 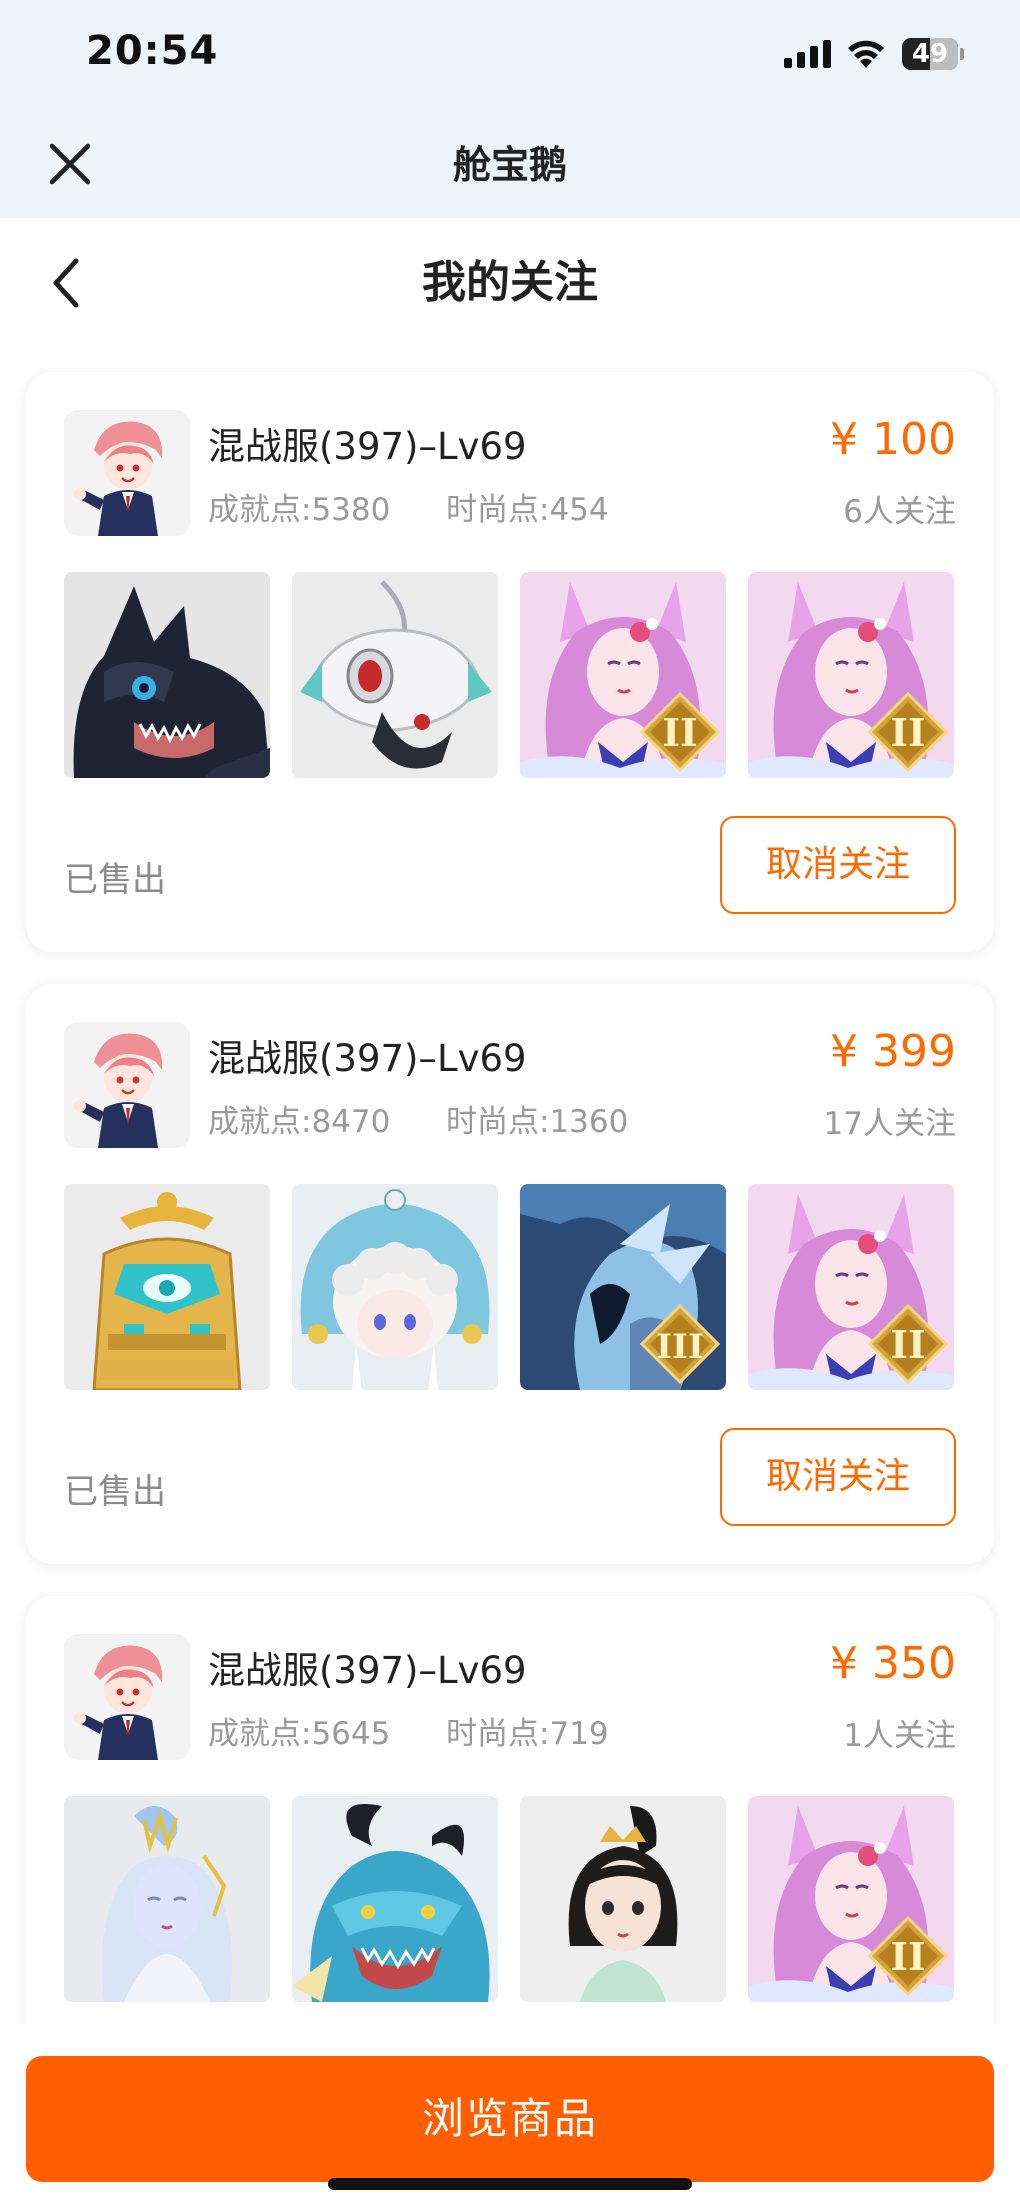 I want to click on follower-count: 6人关注, so click(x=899, y=512).